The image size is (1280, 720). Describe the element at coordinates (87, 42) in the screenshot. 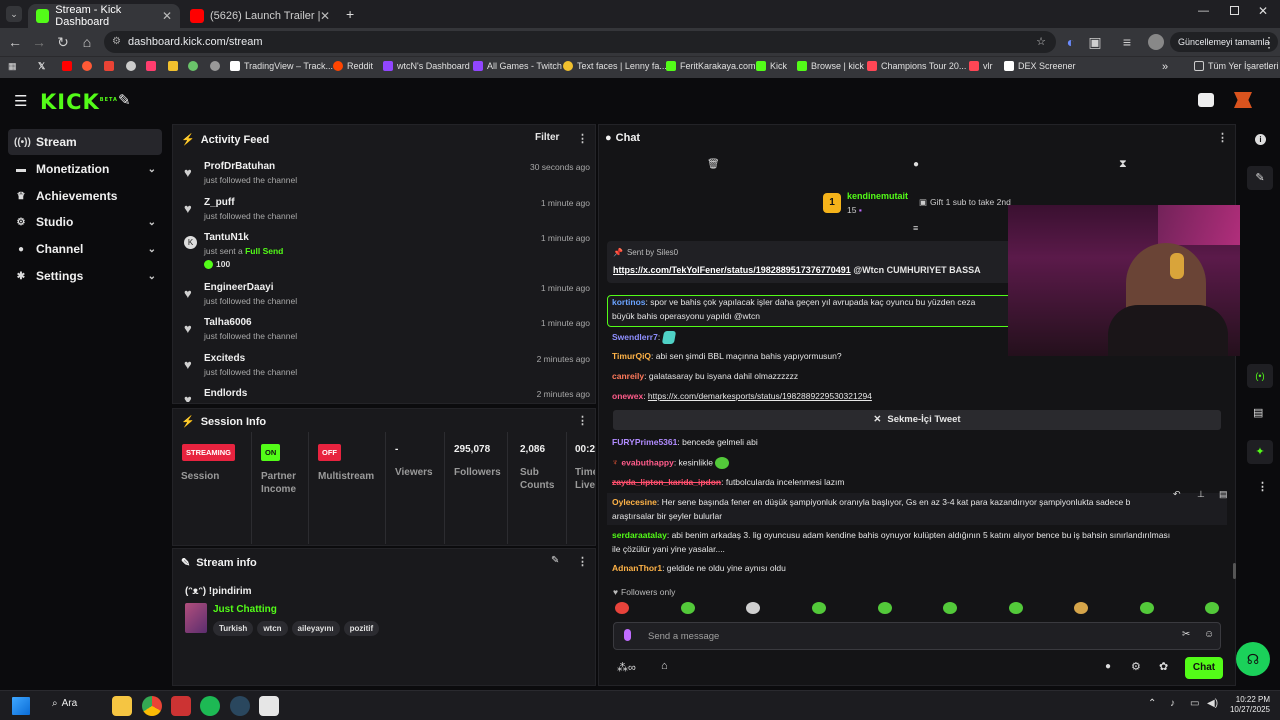

I see `home-icon: ⌂` at that location.